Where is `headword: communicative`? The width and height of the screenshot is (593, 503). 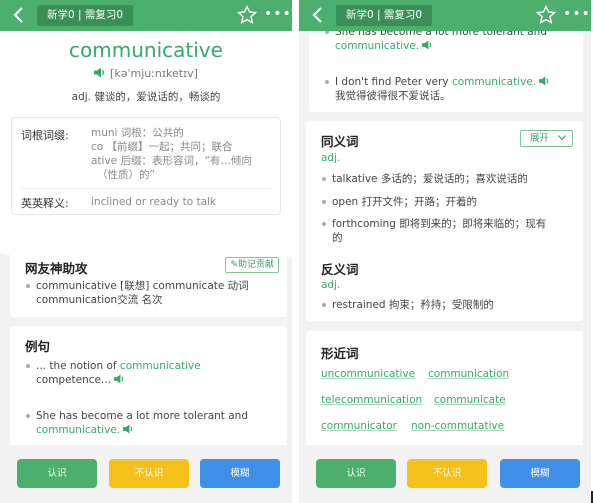
headword: communicative is located at coordinates (146, 50).